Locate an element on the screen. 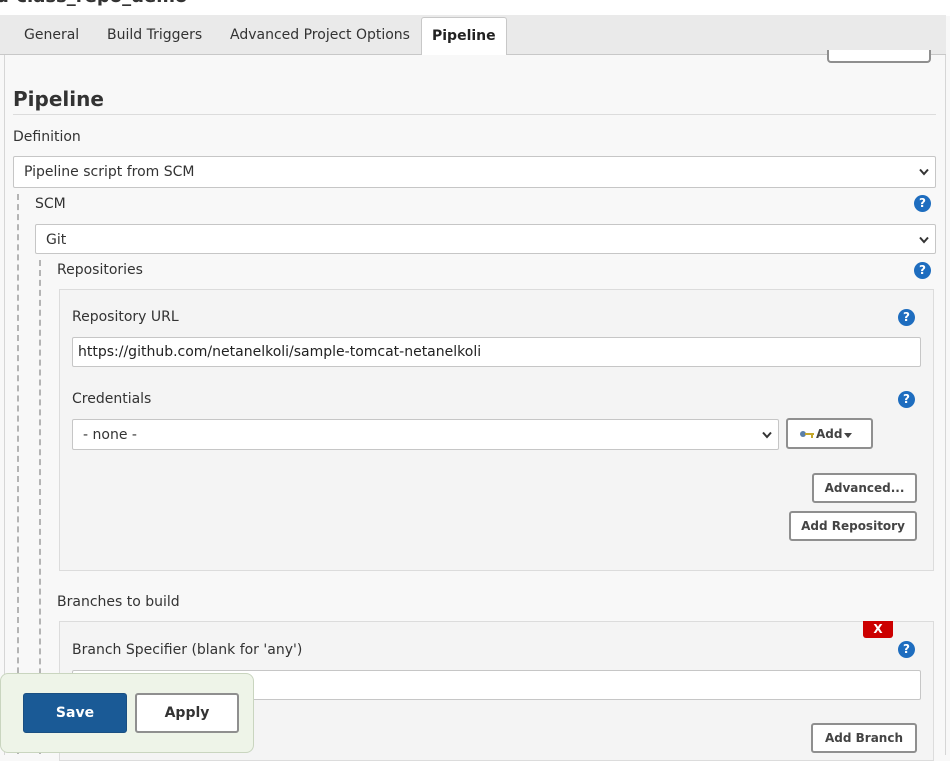 Image resolution: width=950 pixels, height=761 pixels. branches-label: Branches to build is located at coordinates (118, 602).